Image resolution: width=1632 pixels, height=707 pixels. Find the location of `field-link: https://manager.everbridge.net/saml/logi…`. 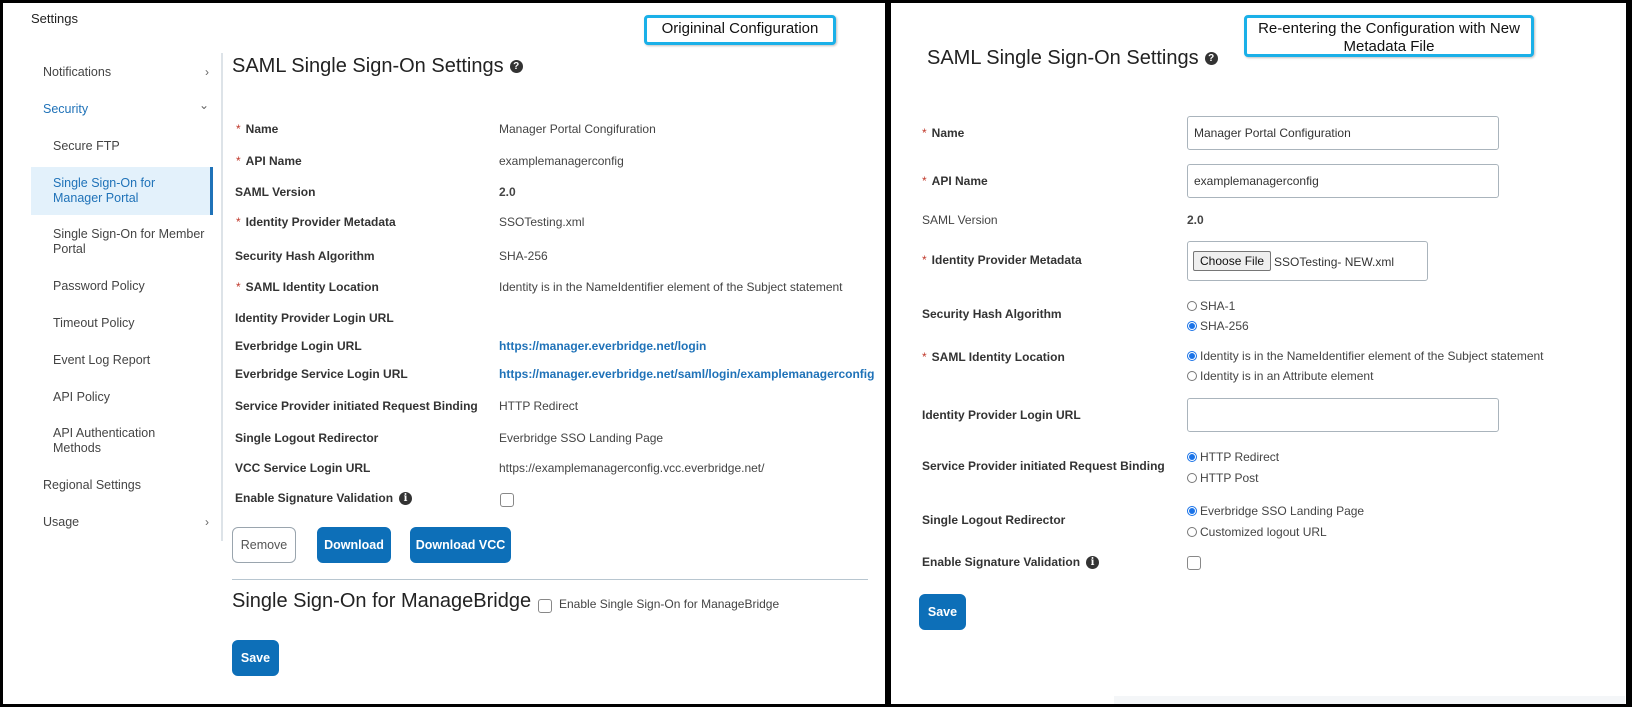

field-link: https://manager.everbridge.net/saml/logi… is located at coordinates (686, 374).